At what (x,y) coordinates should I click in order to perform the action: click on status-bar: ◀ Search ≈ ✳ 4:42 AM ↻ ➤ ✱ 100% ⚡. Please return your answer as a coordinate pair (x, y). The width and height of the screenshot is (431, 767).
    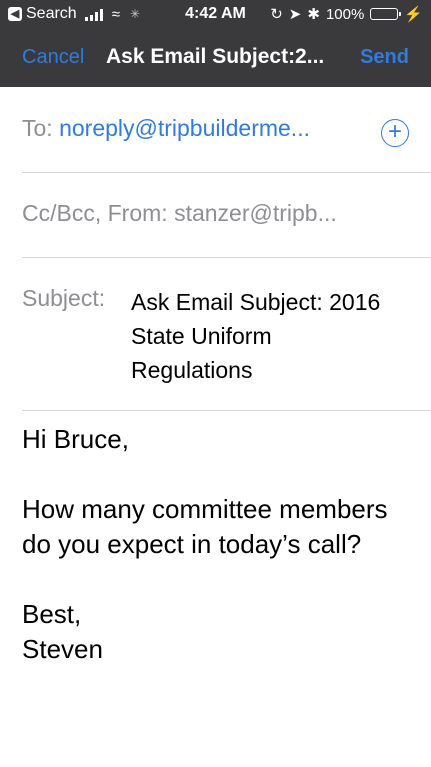
    Looking at the image, I should click on (215, 15).